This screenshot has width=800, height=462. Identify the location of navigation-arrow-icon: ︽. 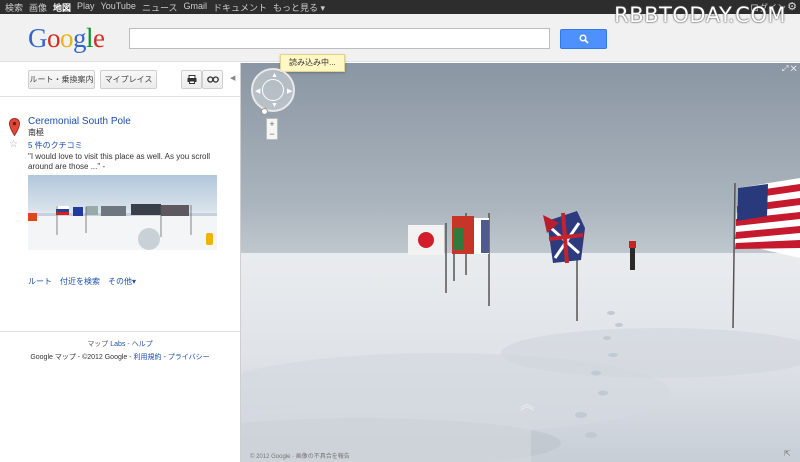
(527, 404).